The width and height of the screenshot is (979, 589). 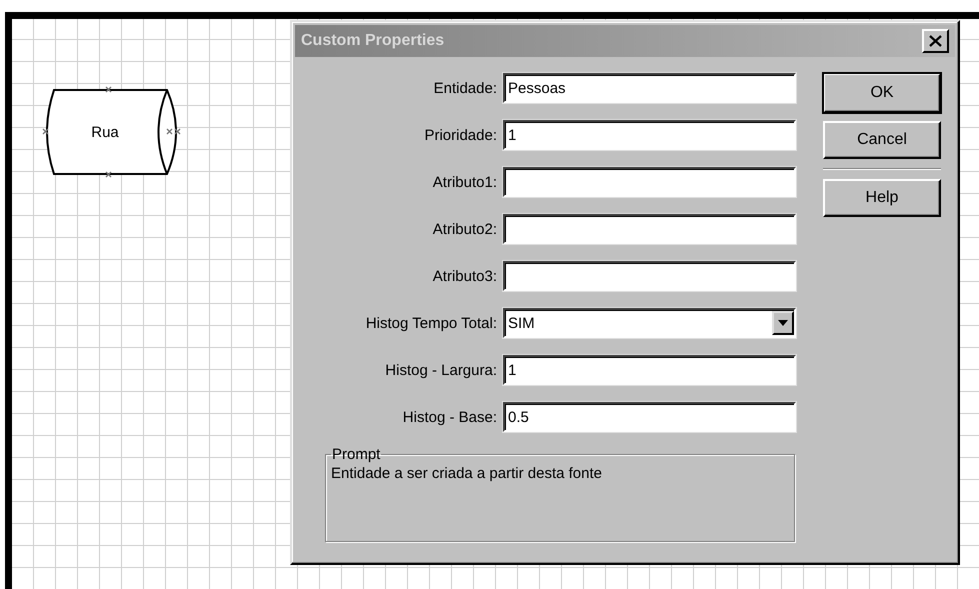 What do you see at coordinates (882, 140) in the screenshot?
I see `dialog-button: Cancel` at bounding box center [882, 140].